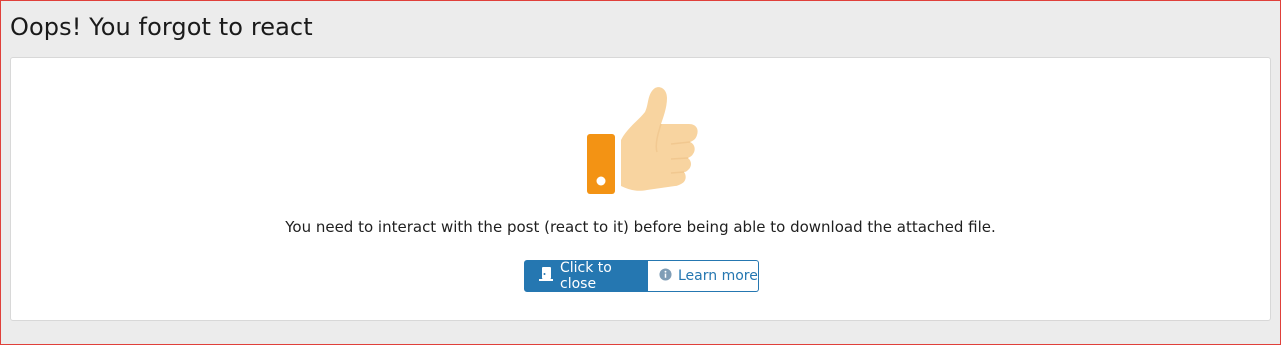  Describe the element at coordinates (718, 276) in the screenshot. I see `learn-more-button-label: Learn more` at that location.